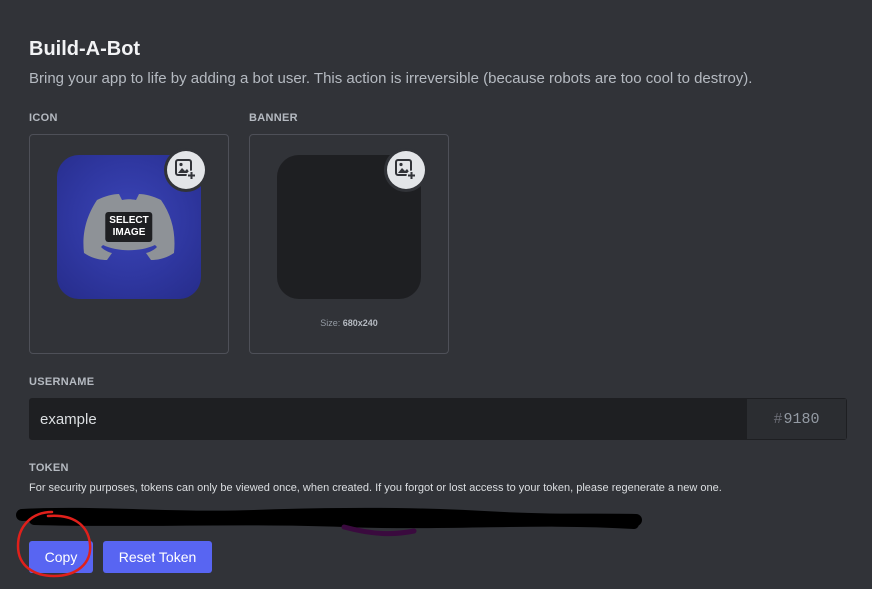 The width and height of the screenshot is (872, 589). What do you see at coordinates (349, 323) in the screenshot?
I see `banner-size-note: Size: 680x240` at bounding box center [349, 323].